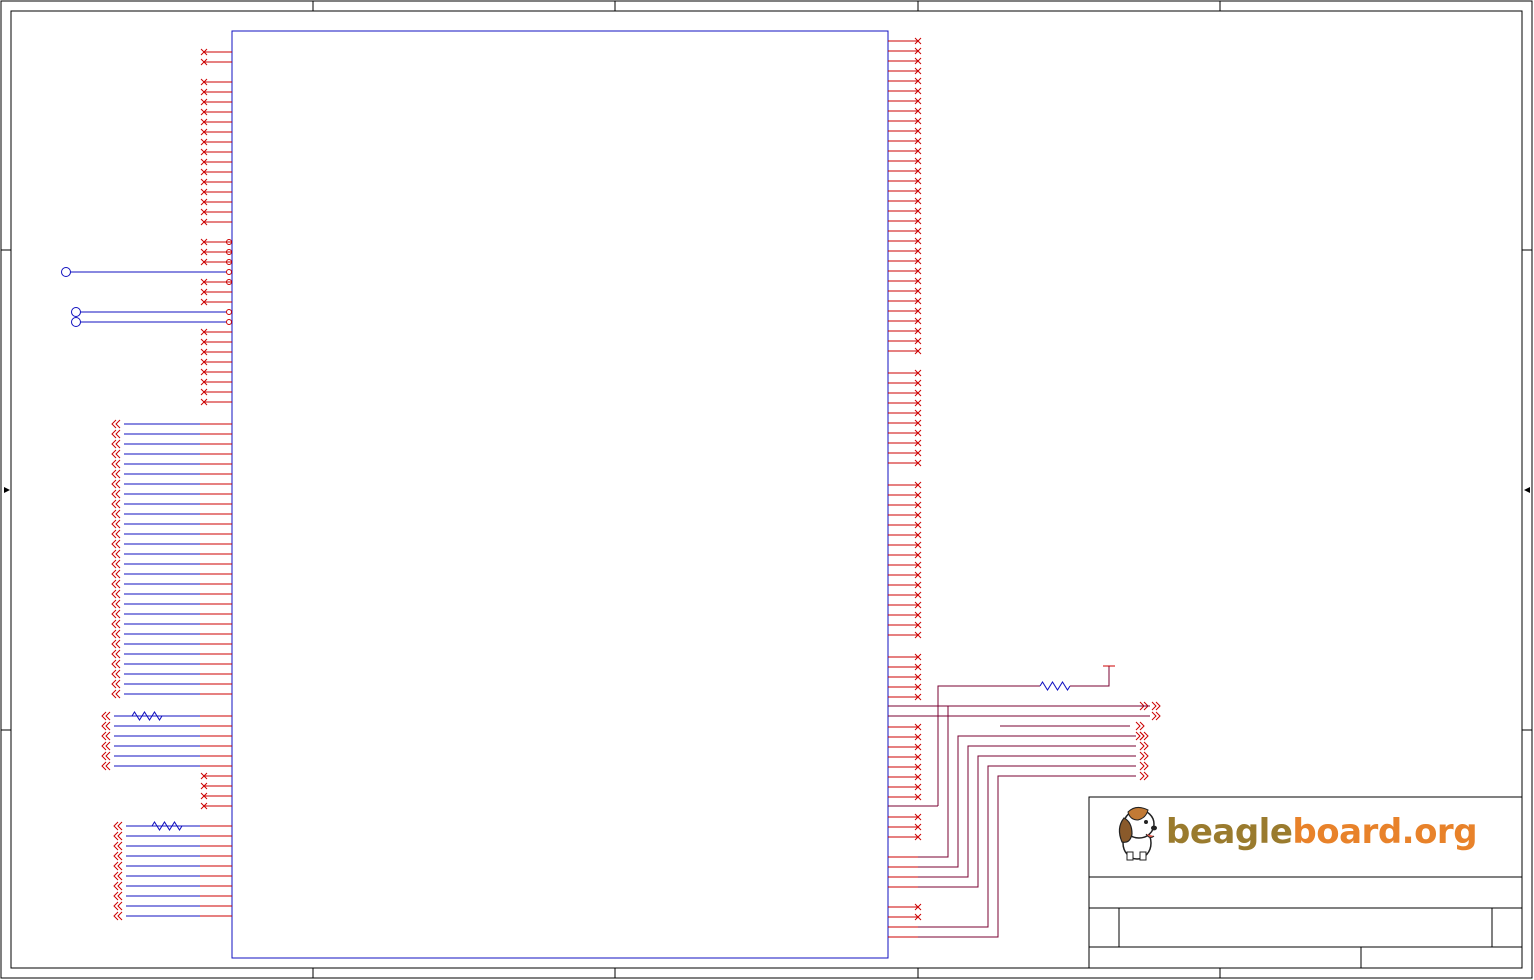 The height and width of the screenshot is (980, 1534). Describe the element at coordinates (1439, 832) in the screenshot. I see `logo-text-org: .org` at that location.